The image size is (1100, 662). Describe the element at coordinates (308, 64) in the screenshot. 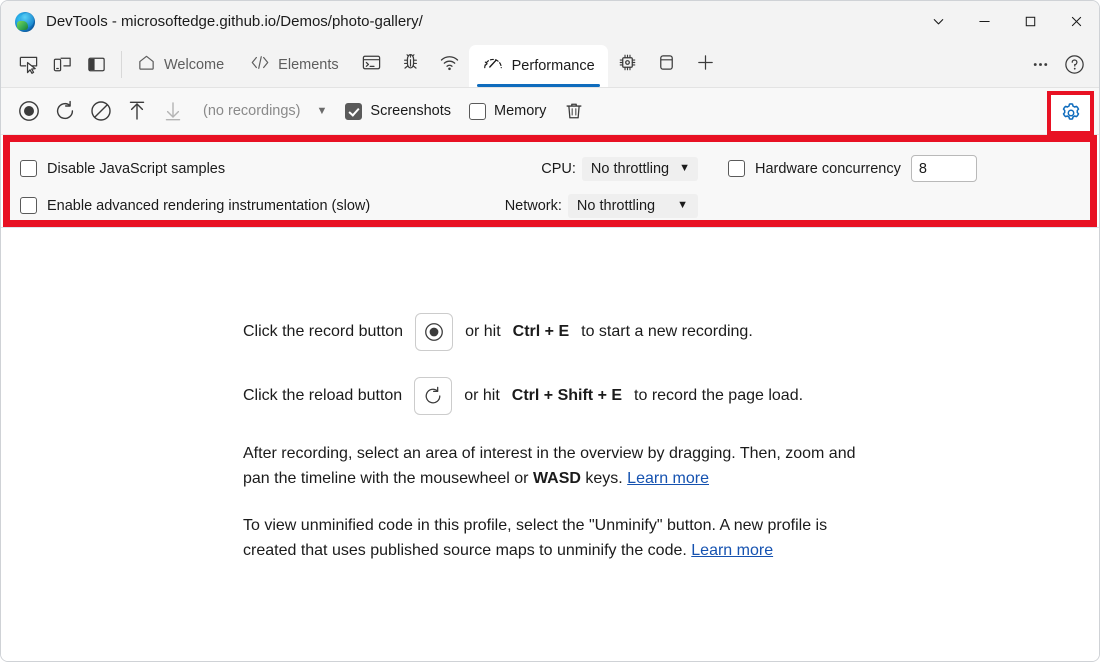

I see `tab-elements-label: Elements` at that location.